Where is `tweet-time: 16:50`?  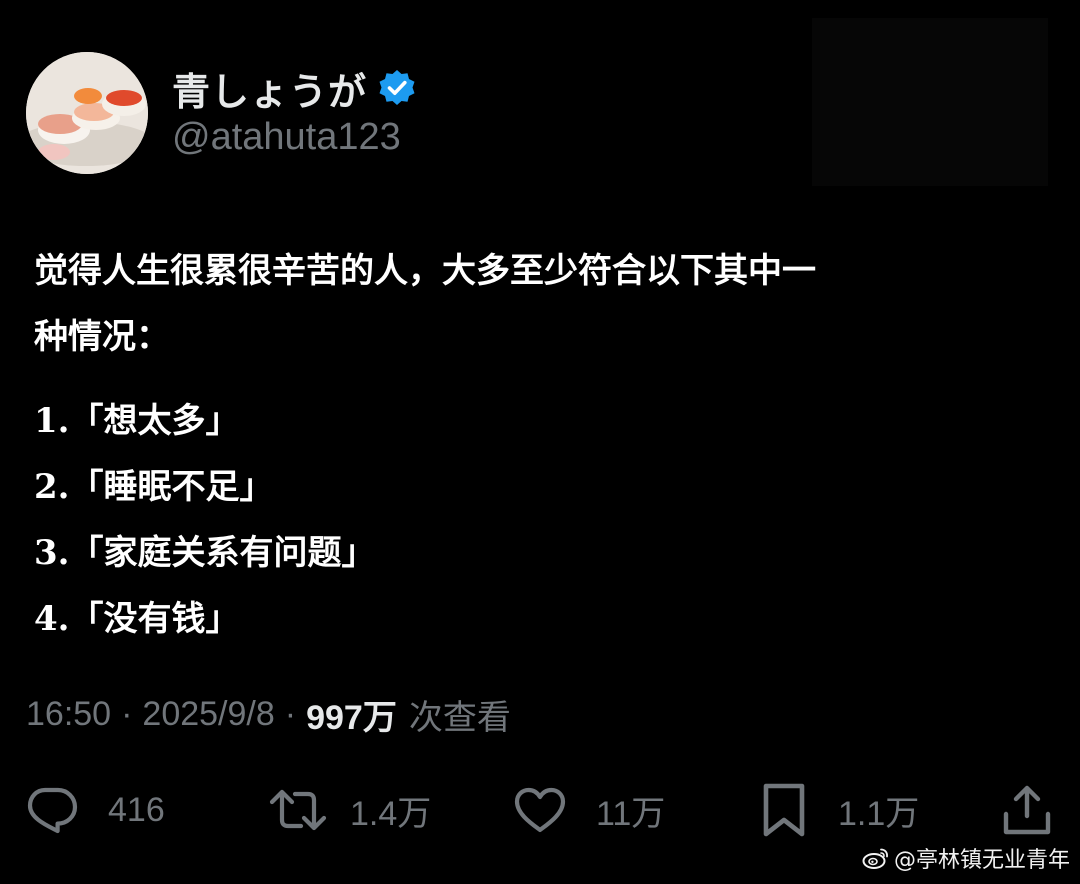
tweet-time: 16:50 is located at coordinates (68, 714).